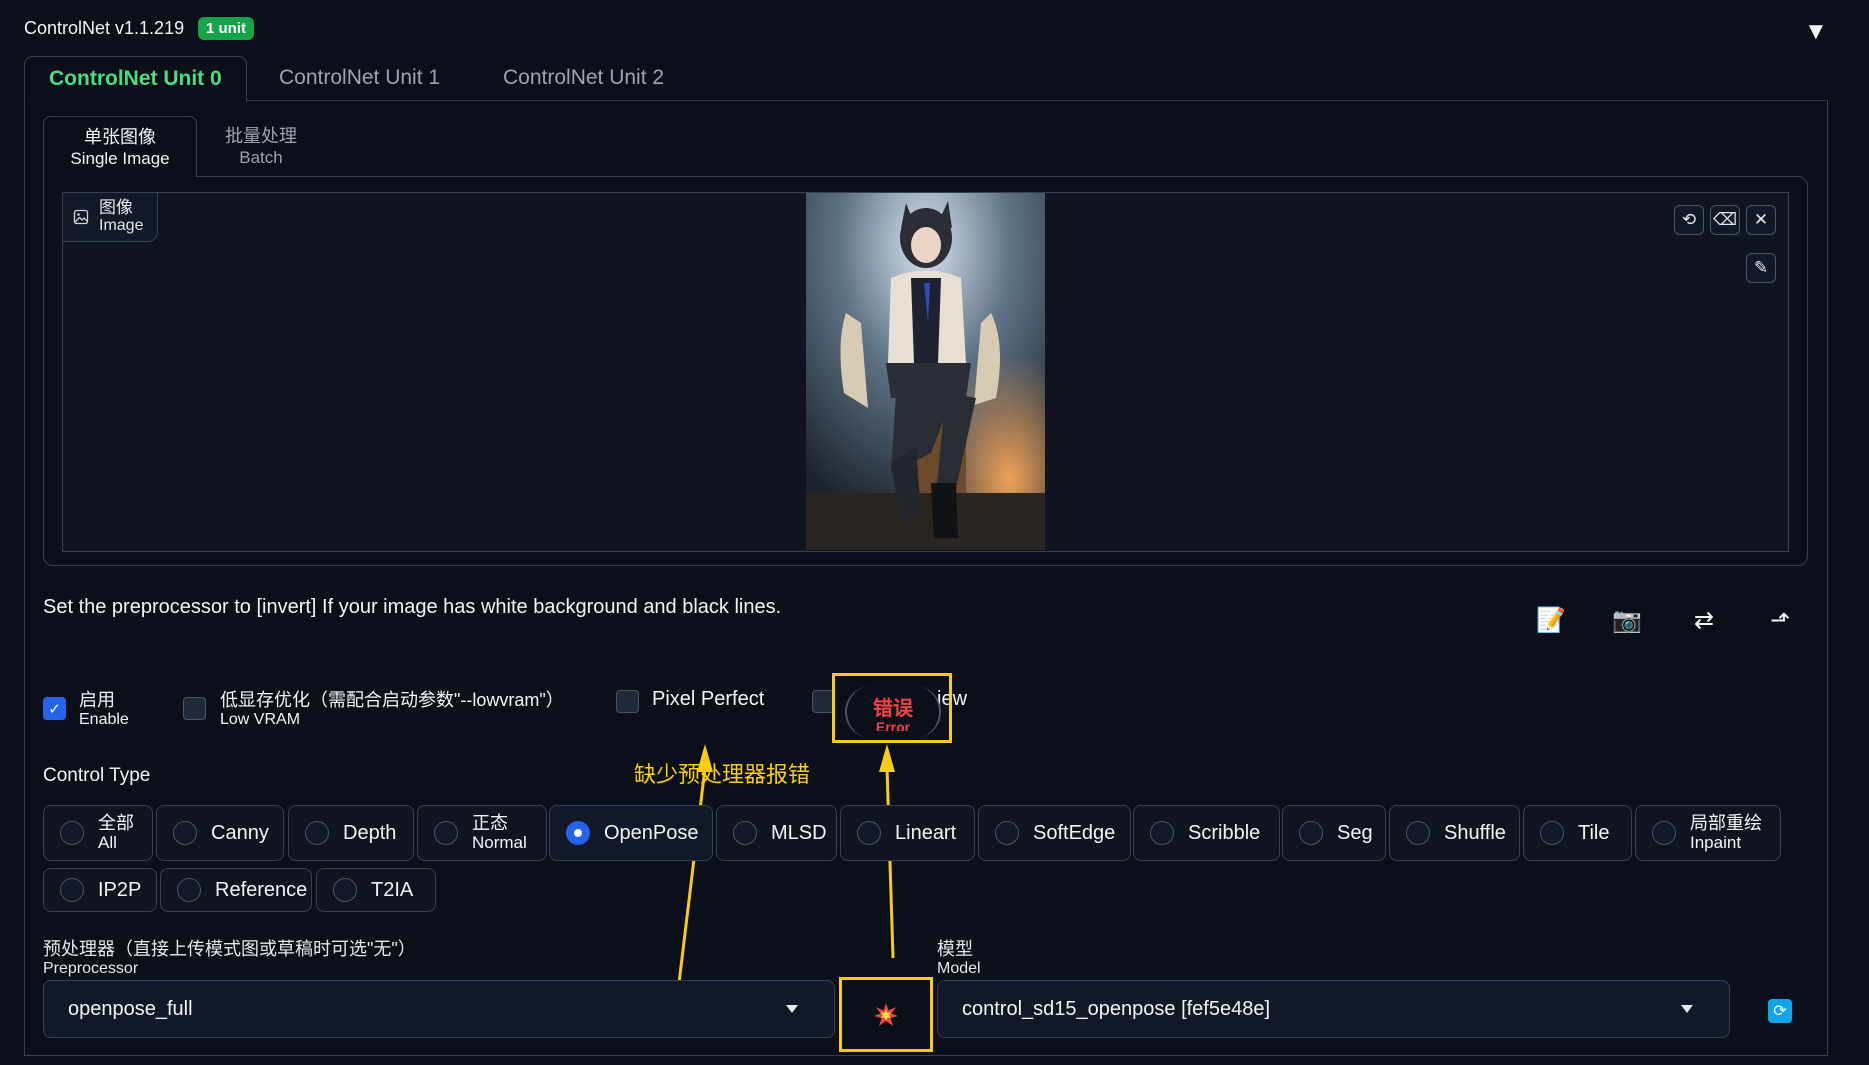 Image resolution: width=1869 pixels, height=1065 pixels. I want to click on control-type-shuffle: Shuffle, so click(1454, 833).